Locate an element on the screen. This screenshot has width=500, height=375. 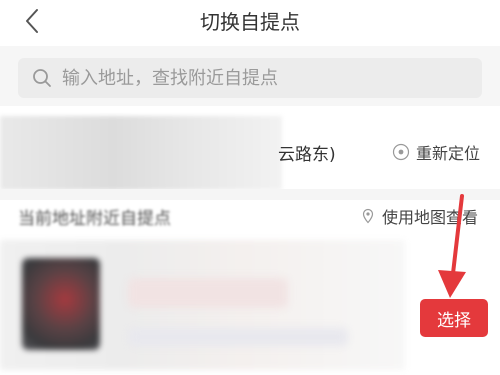
header: 切换自提点 is located at coordinates (250, 23).